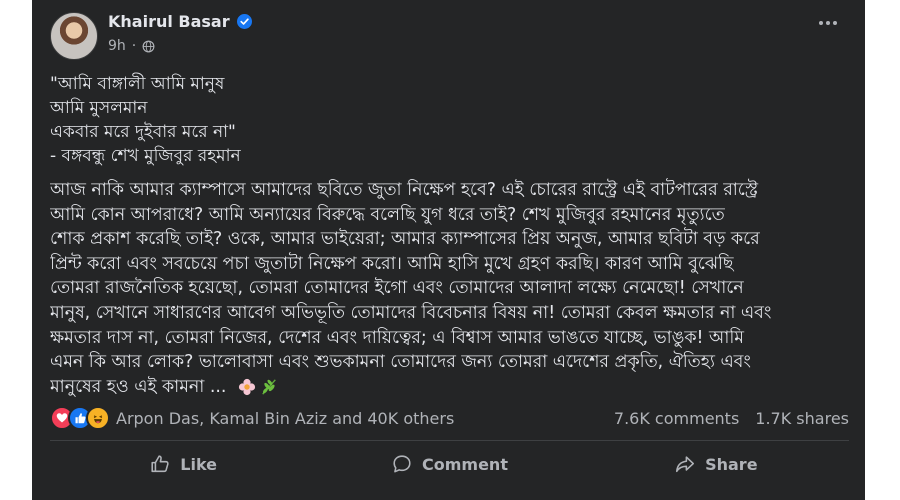  Describe the element at coordinates (117, 46) in the screenshot. I see `post-time: 9h` at that location.